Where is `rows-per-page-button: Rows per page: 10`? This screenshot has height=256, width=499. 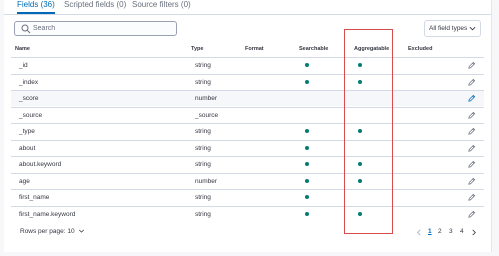 rows-per-page-button: Rows per page: 10 is located at coordinates (52, 231).